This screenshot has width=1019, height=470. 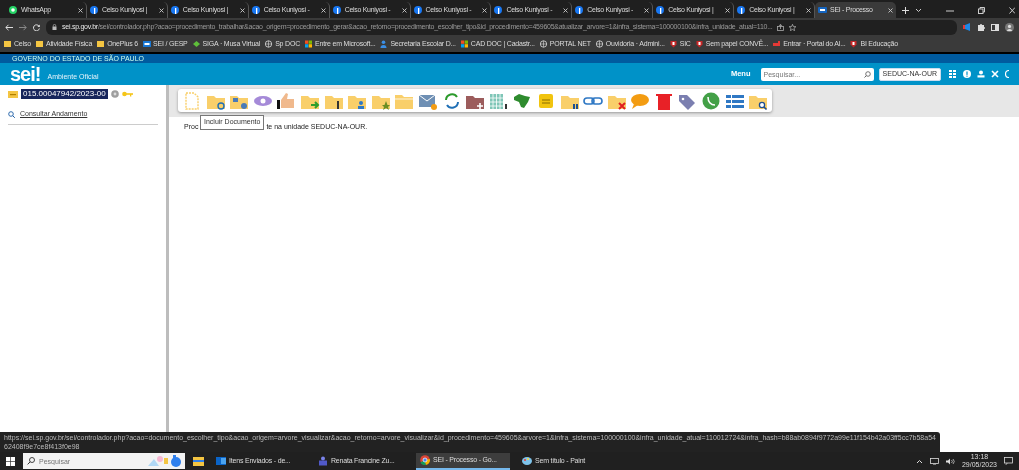 I want to click on person-icon, so click(x=384, y=44).